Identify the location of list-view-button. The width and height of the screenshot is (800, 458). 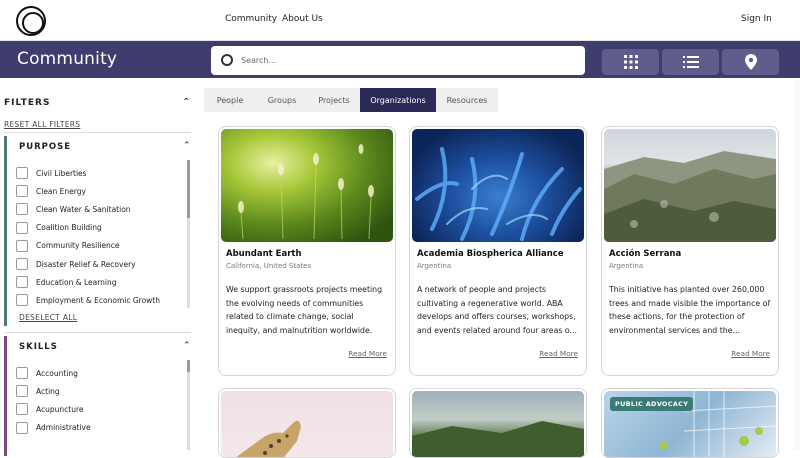
(690, 62).